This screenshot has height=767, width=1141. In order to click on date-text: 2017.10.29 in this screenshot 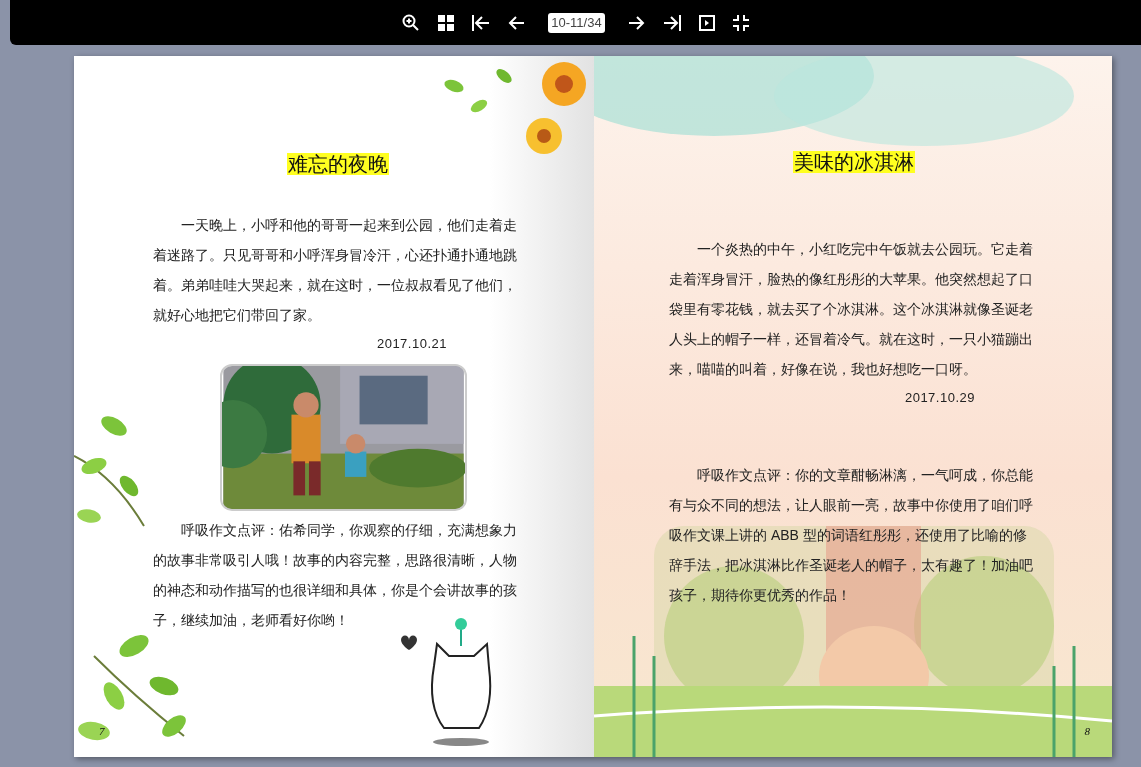, I will do `click(939, 398)`.